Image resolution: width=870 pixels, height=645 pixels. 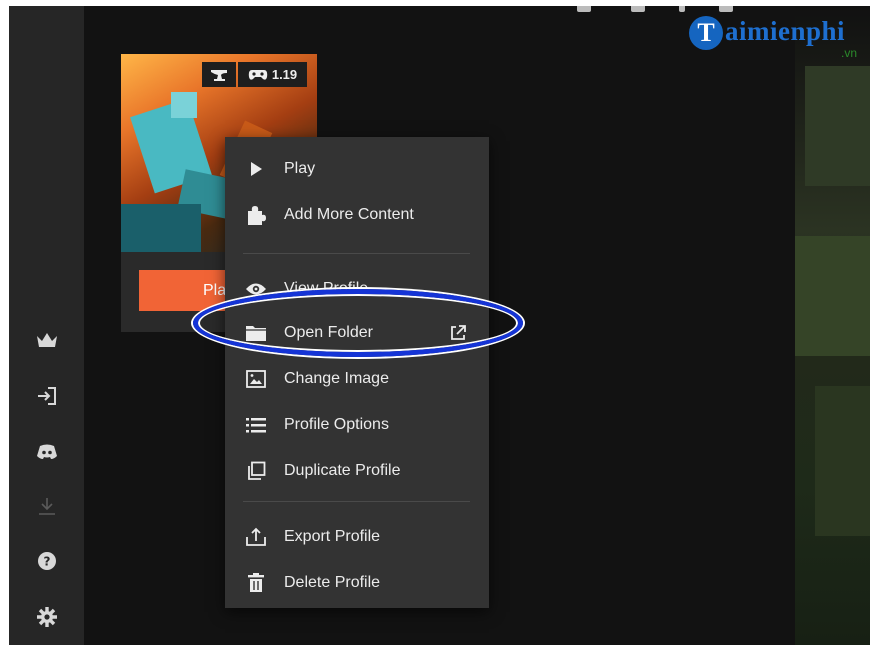 I want to click on eye-icon, so click(x=256, y=289).